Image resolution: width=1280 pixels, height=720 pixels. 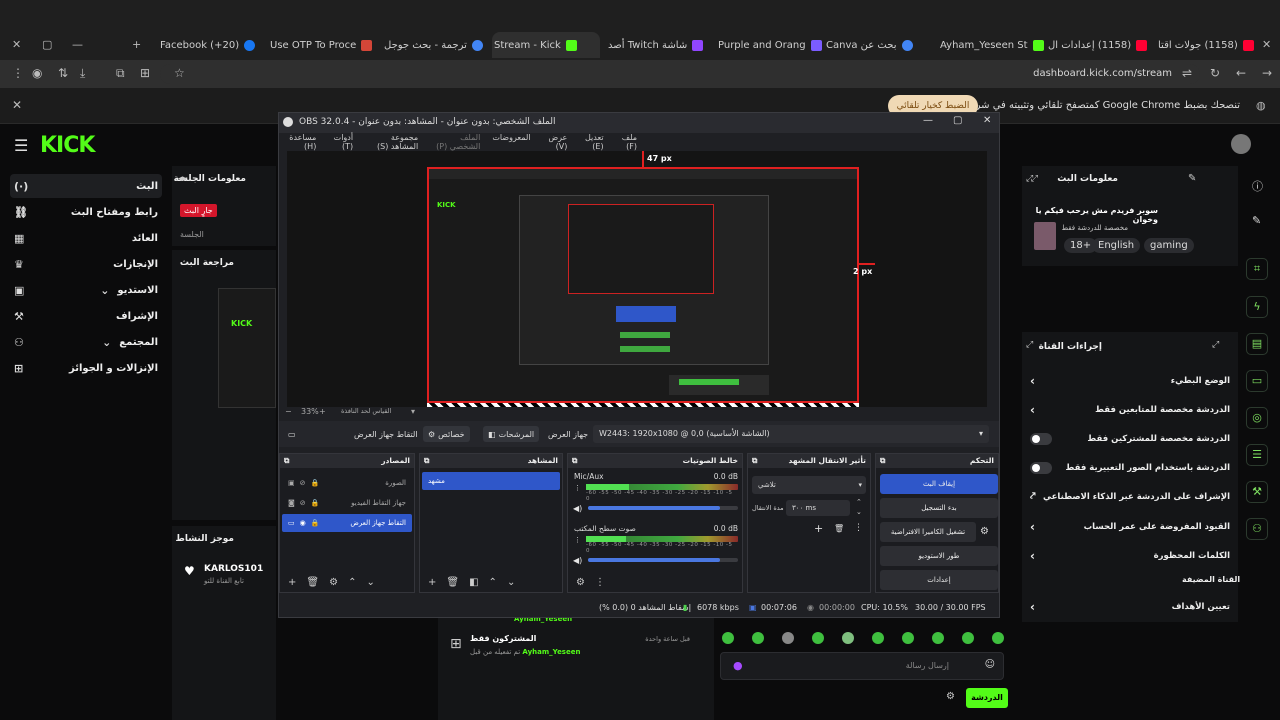 What do you see at coordinates (1206, 45) in the screenshot?
I see `tab-1: (1158) جولات اقتا` at bounding box center [1206, 45].